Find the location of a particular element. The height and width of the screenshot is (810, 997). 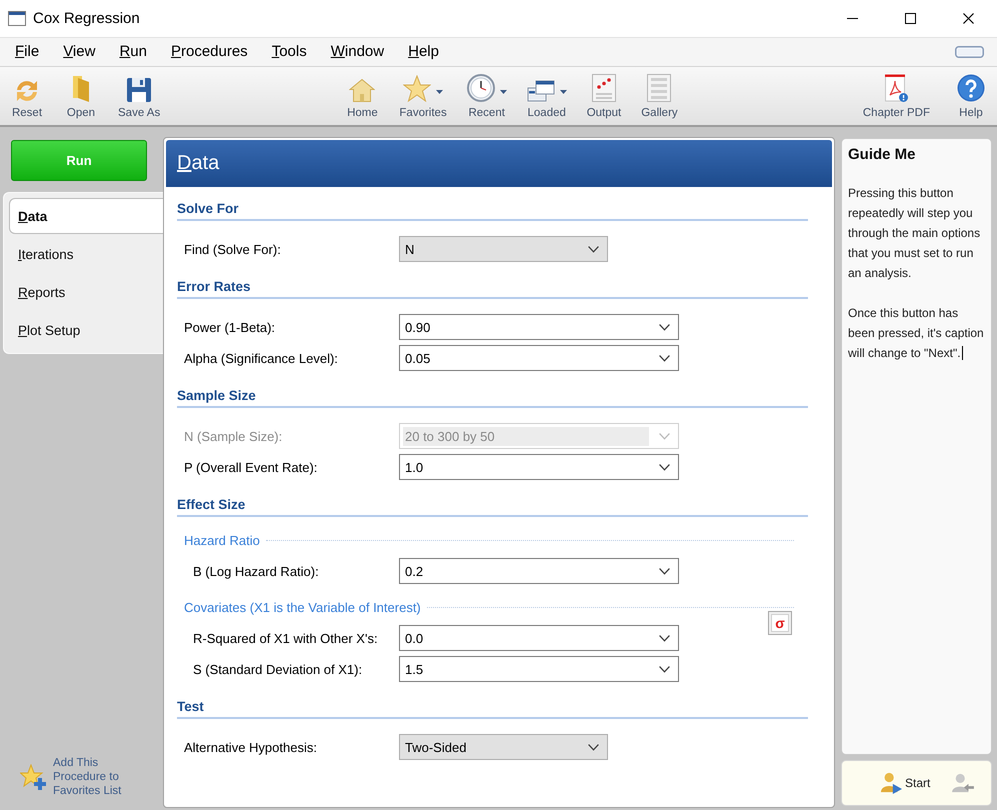

menu-item: View is located at coordinates (79, 52).